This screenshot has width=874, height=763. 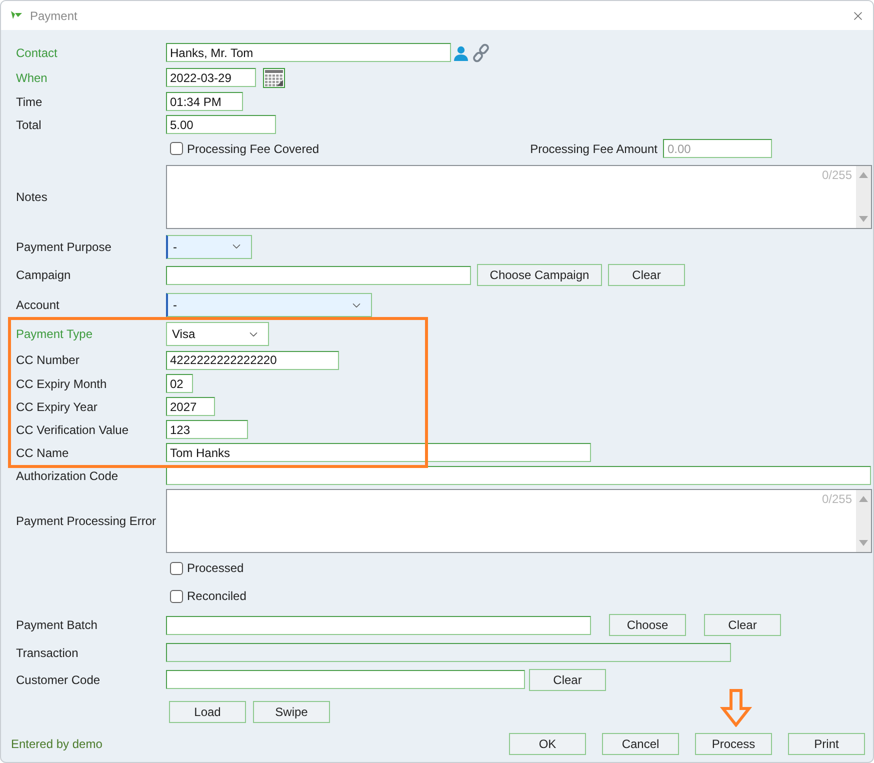 I want to click on input-field: Tom Hanks, so click(x=378, y=452).